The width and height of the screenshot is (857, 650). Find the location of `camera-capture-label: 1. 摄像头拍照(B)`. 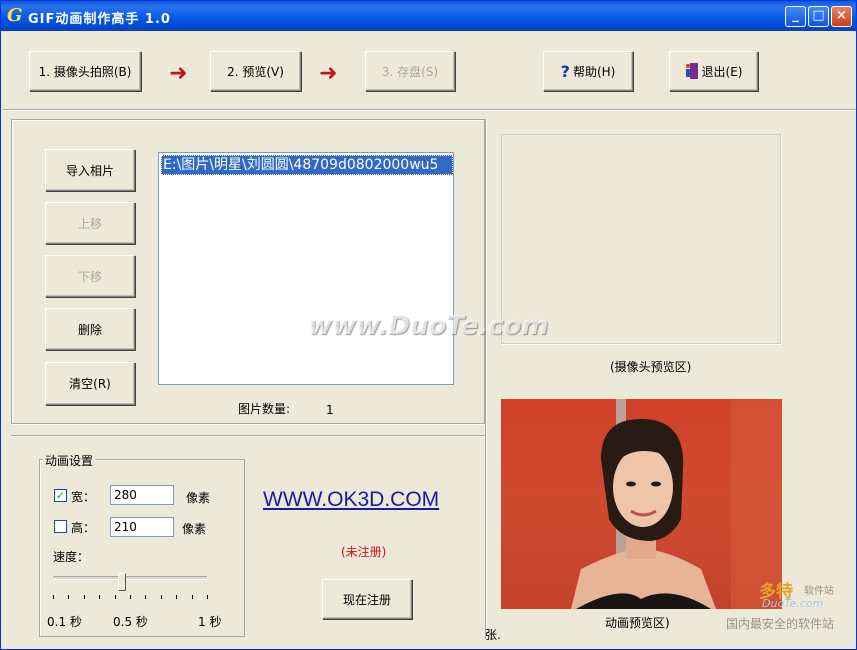

camera-capture-label: 1. 摄像头拍照(B) is located at coordinates (85, 71).